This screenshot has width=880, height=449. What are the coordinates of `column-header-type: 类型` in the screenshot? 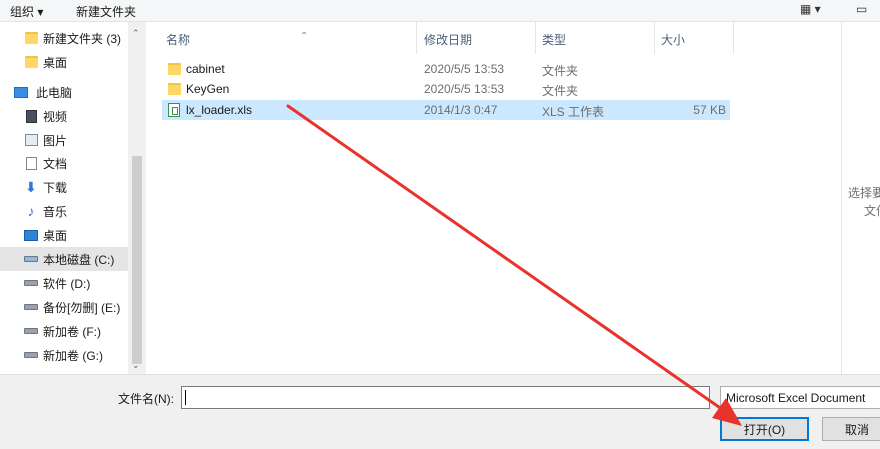 It's located at (595, 38).